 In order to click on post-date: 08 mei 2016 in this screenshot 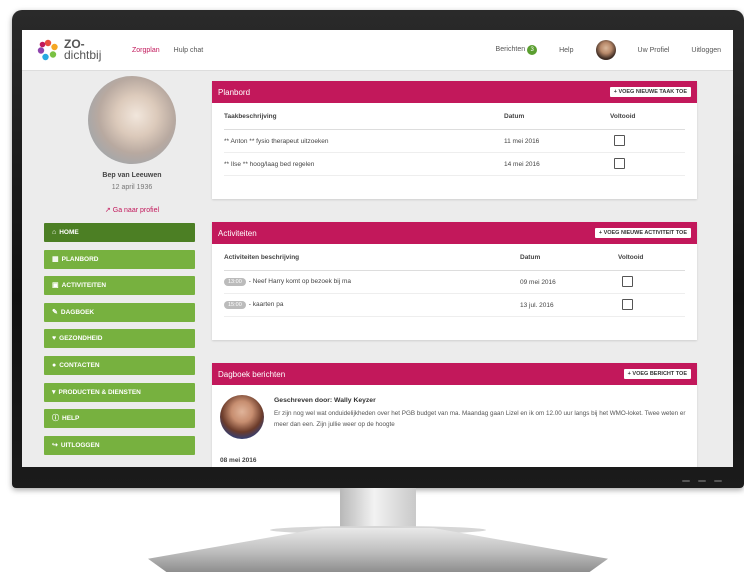, I will do `click(238, 460)`.